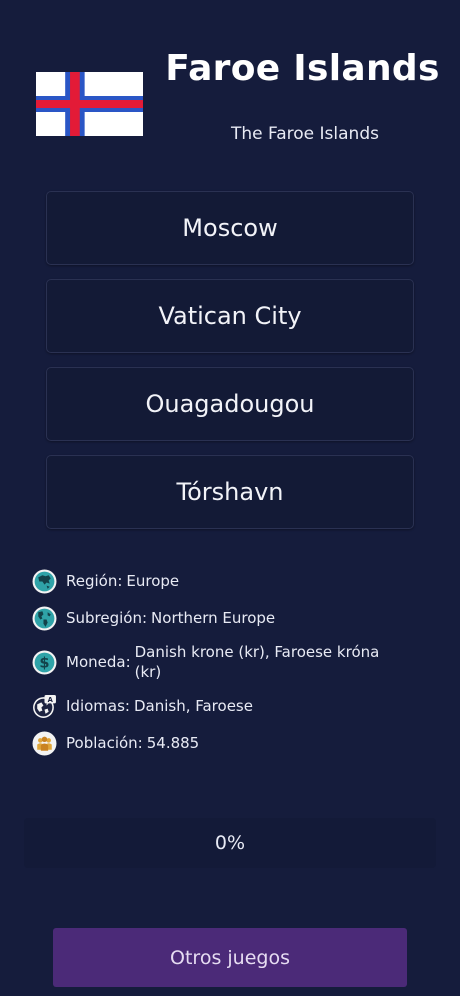 The height and width of the screenshot is (996, 460). Describe the element at coordinates (44, 581) in the screenshot. I see `globe-asia-icon` at that location.